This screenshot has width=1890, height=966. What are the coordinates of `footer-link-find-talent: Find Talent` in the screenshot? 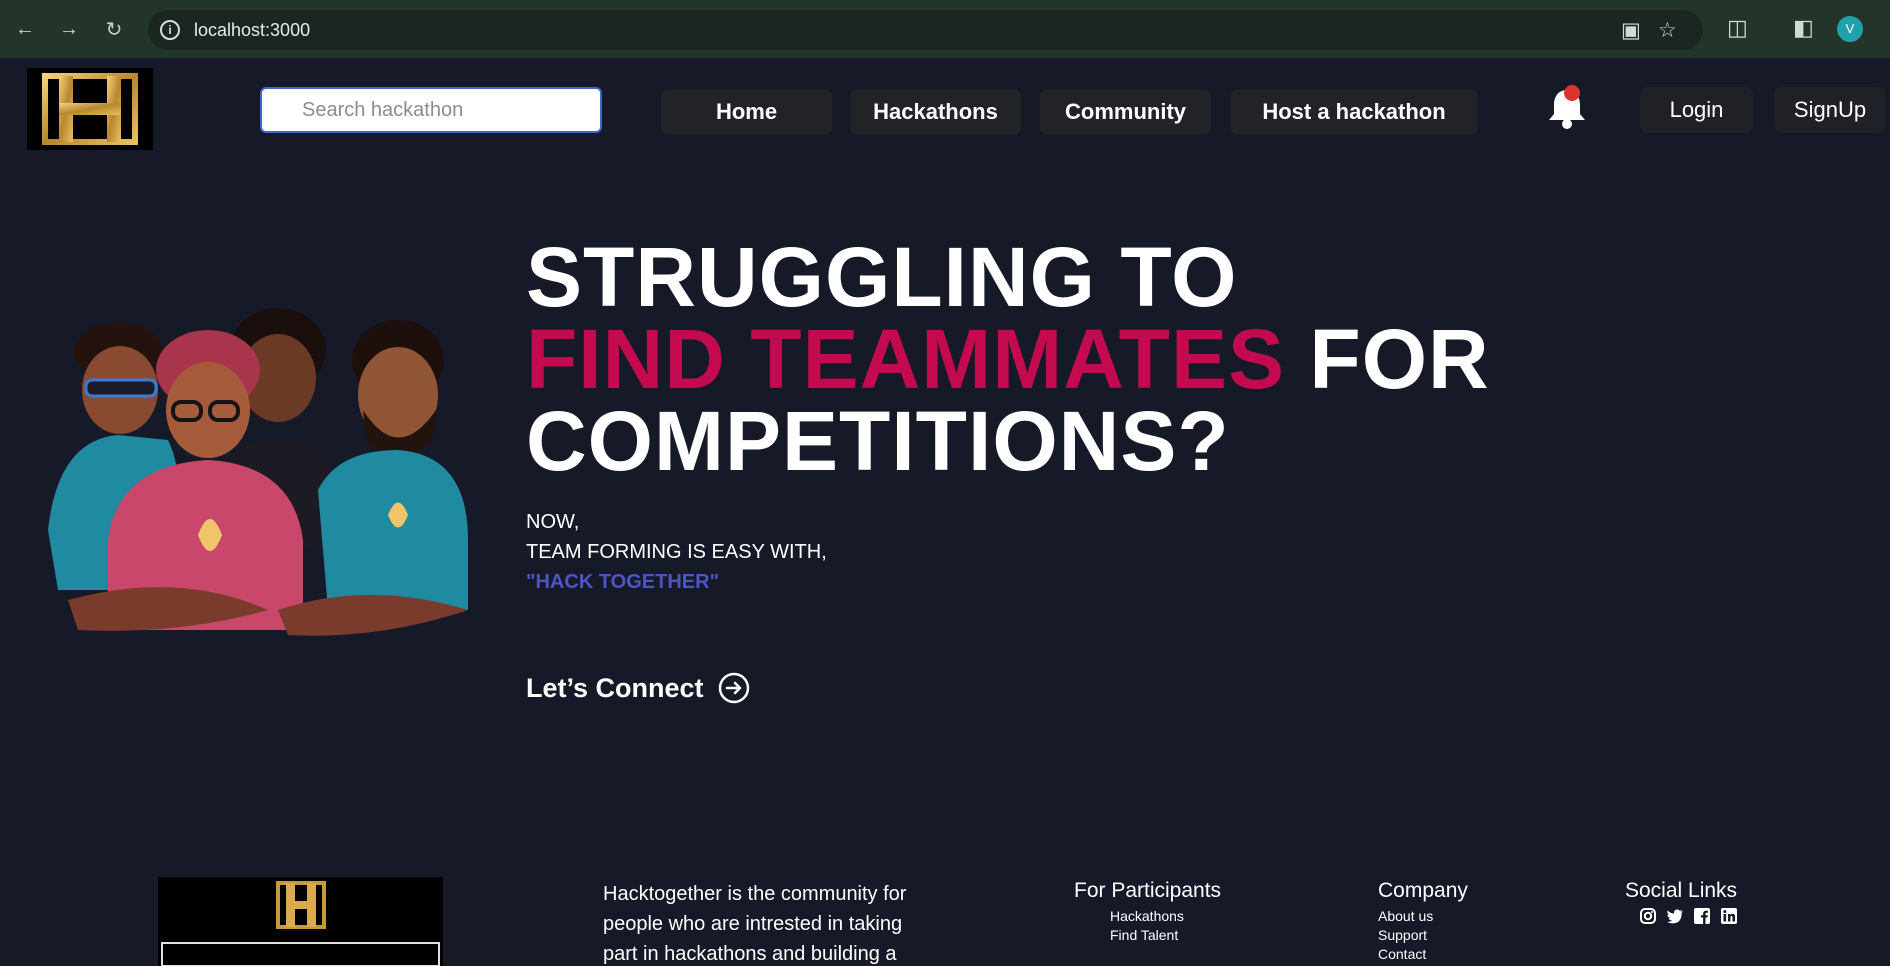 It's located at (1165, 935).